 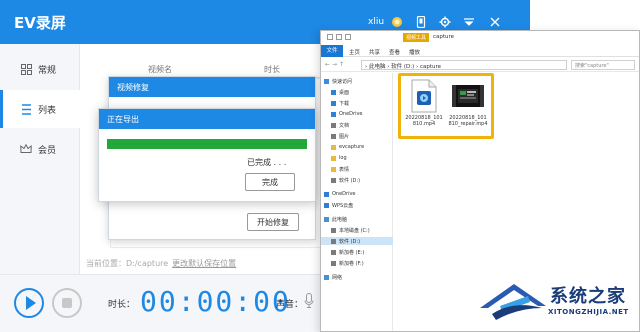 I want to click on microphone-icon, so click(x=309, y=301).